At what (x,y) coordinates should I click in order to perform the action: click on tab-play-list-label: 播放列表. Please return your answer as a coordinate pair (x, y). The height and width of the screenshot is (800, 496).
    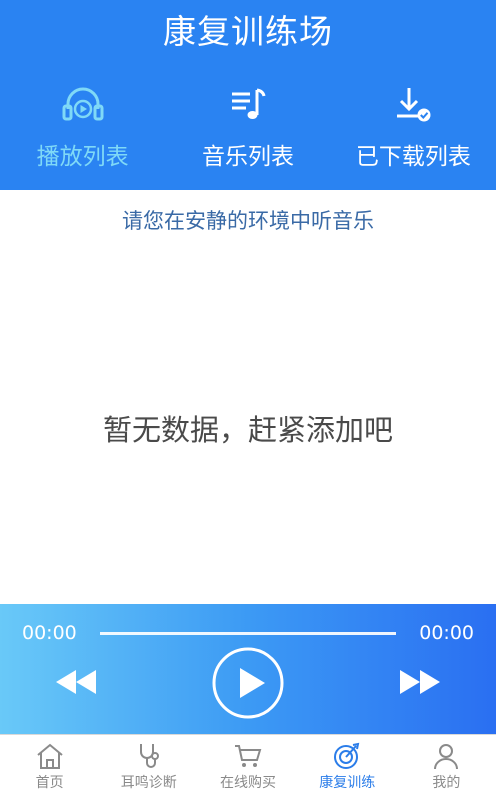
    Looking at the image, I should click on (82, 157).